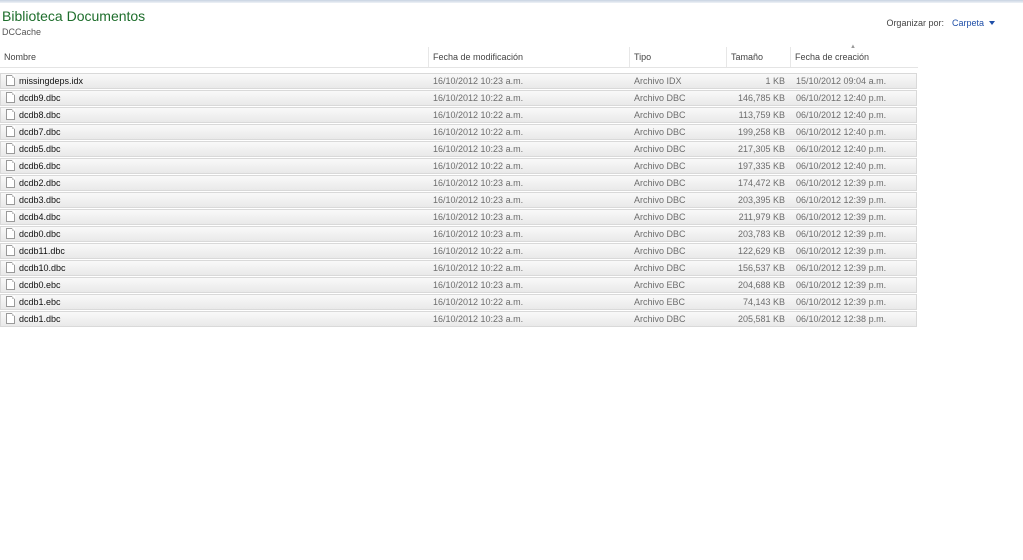 Image resolution: width=1023 pixels, height=560 pixels. What do you see at coordinates (40, 183) in the screenshot?
I see `file-name: dcdb2.dbc` at bounding box center [40, 183].